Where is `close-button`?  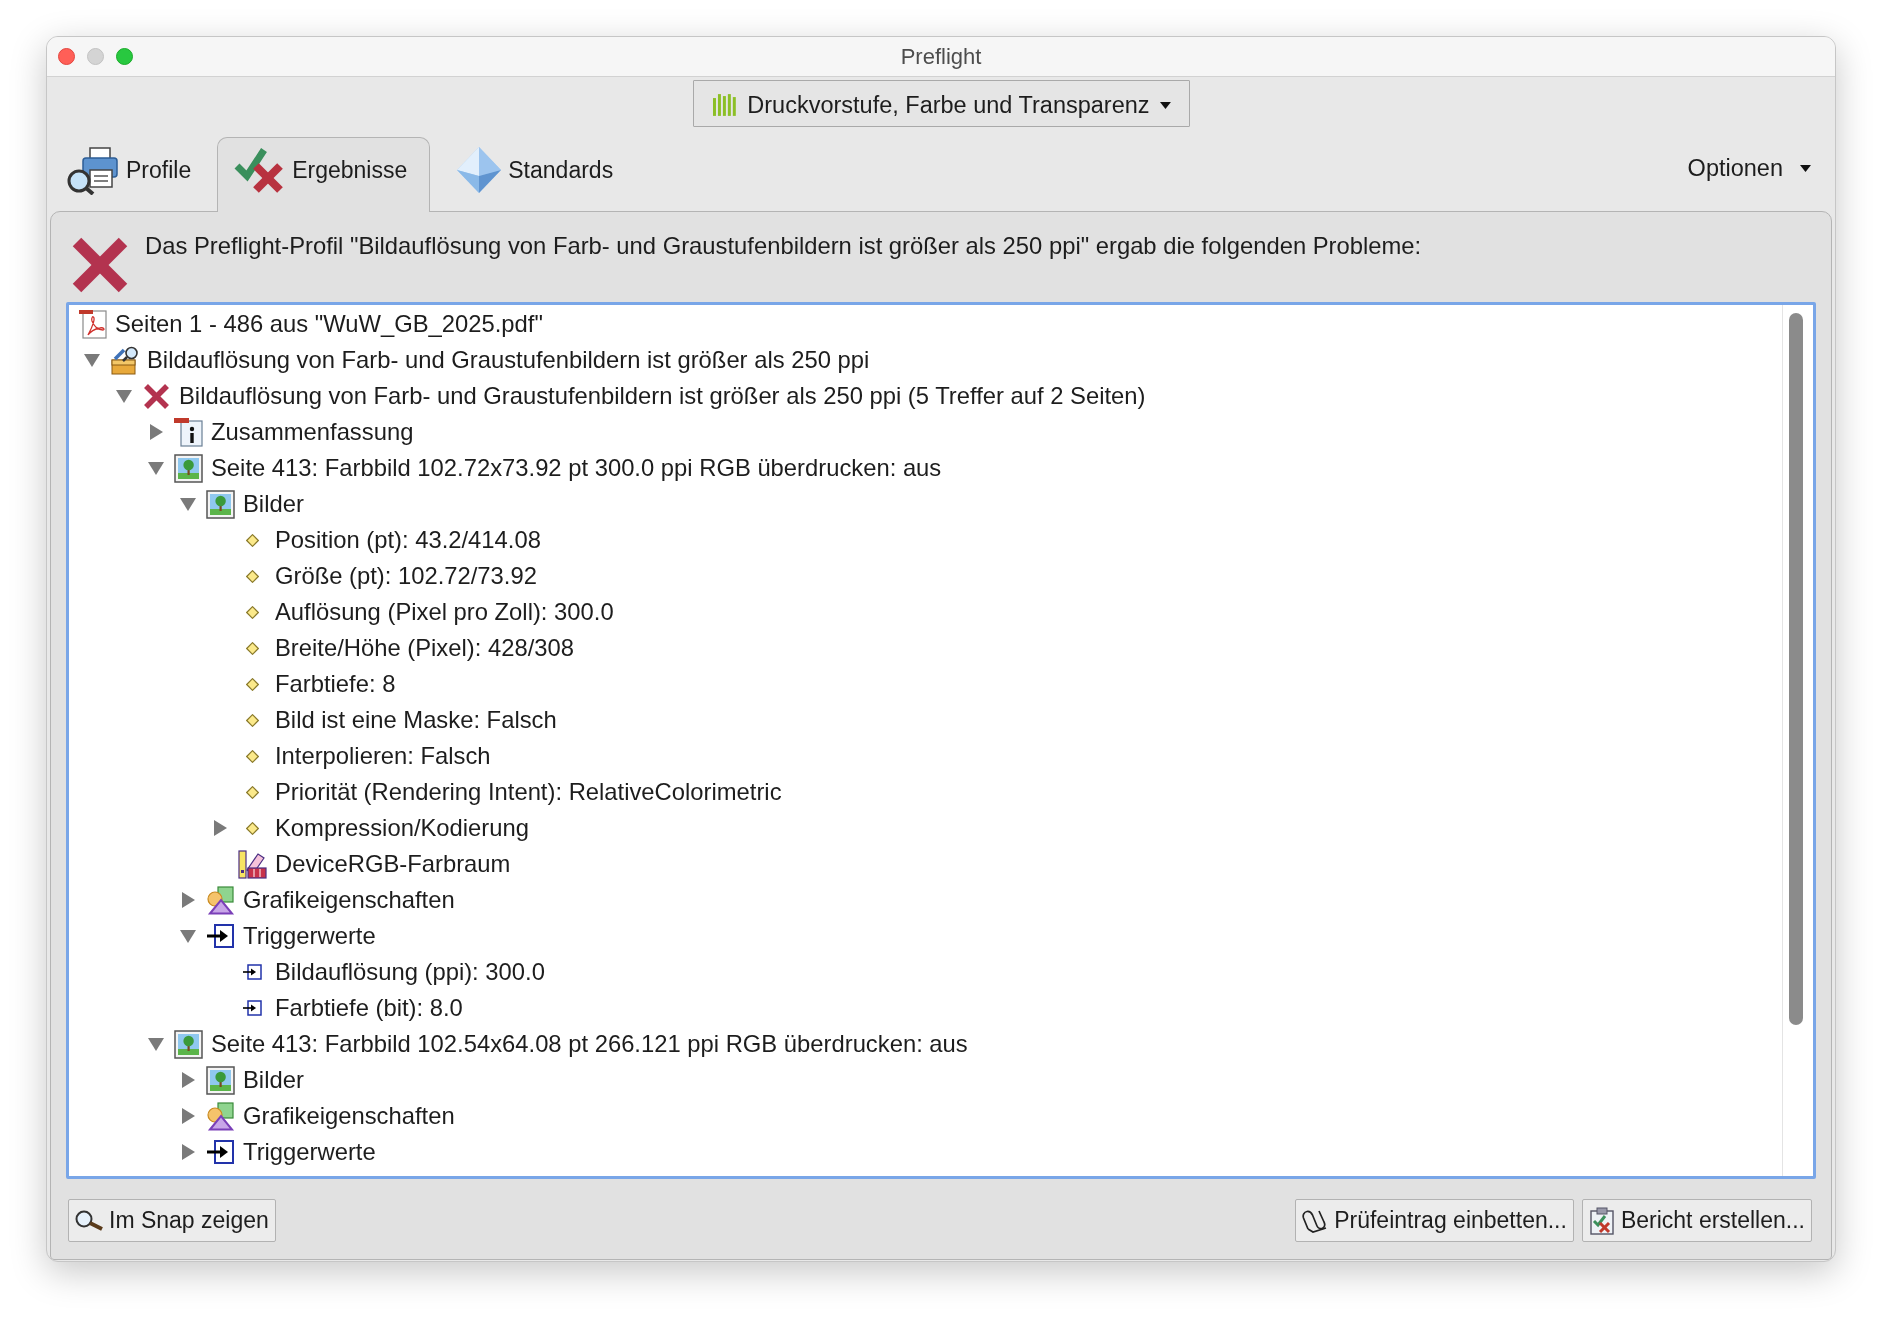 close-button is located at coordinates (66, 56).